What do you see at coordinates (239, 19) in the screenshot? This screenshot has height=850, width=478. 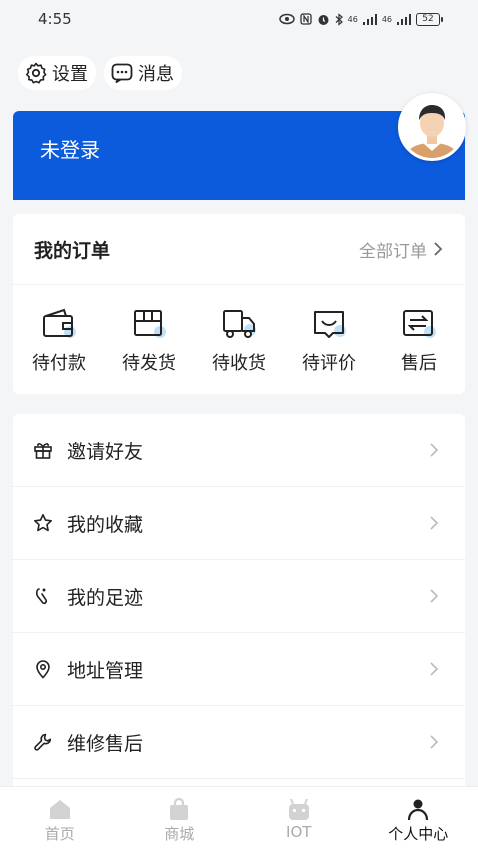 I see `status-bar: 4:55 46 46 52` at bounding box center [239, 19].